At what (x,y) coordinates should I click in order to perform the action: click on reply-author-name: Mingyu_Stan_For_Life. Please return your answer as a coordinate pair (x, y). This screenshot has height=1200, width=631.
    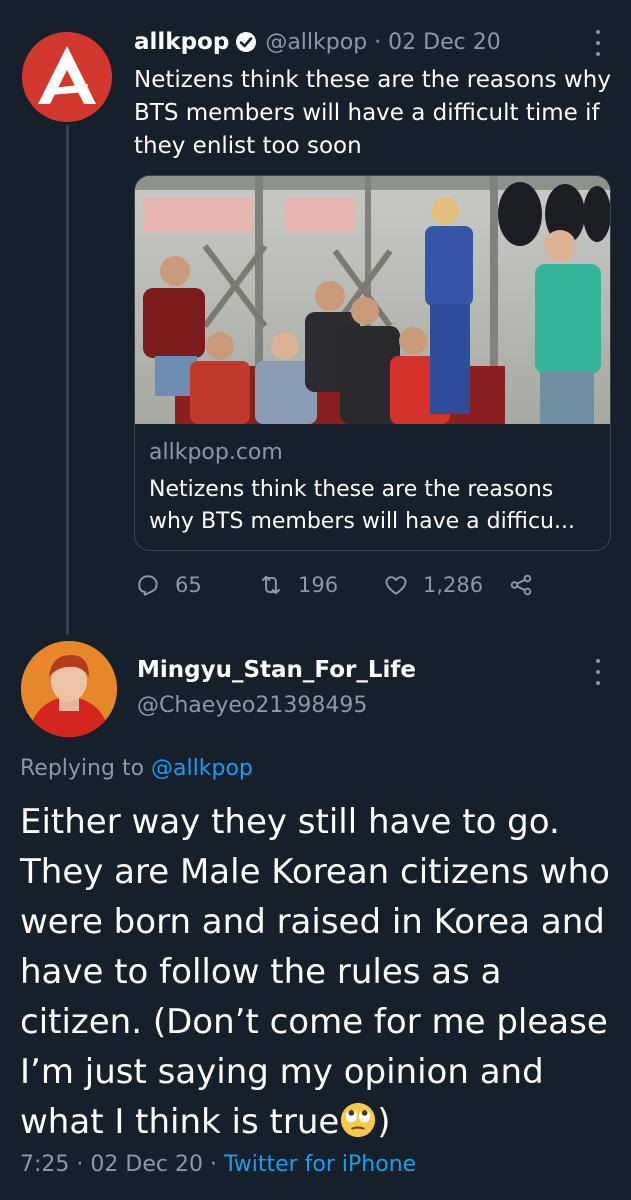
    Looking at the image, I should click on (276, 670).